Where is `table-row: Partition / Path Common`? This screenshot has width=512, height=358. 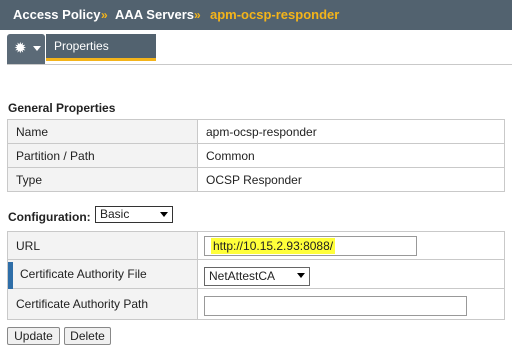 table-row: Partition / Path Common is located at coordinates (256, 155).